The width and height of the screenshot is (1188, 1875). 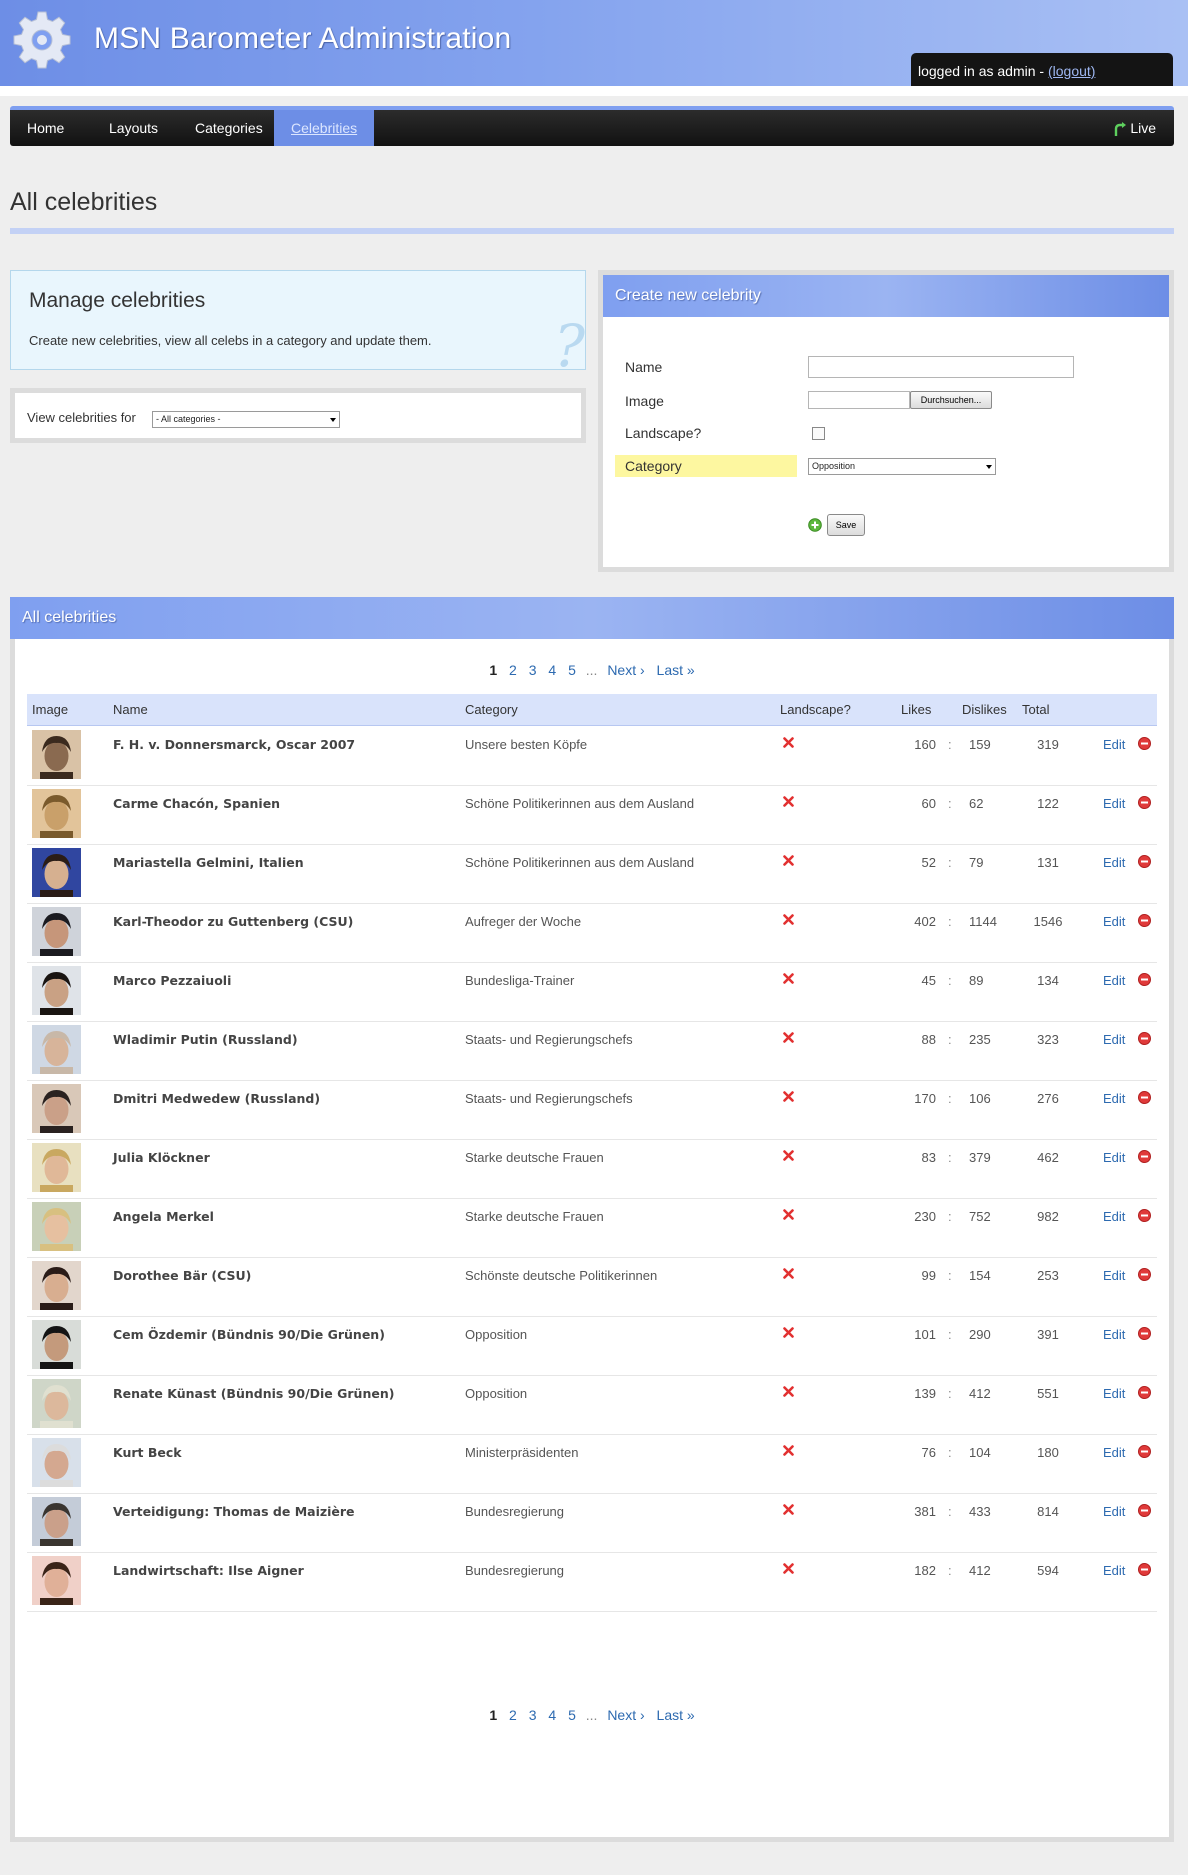 I want to click on celebrity-category: Starke deutsche Frauen, so click(x=534, y=1157).